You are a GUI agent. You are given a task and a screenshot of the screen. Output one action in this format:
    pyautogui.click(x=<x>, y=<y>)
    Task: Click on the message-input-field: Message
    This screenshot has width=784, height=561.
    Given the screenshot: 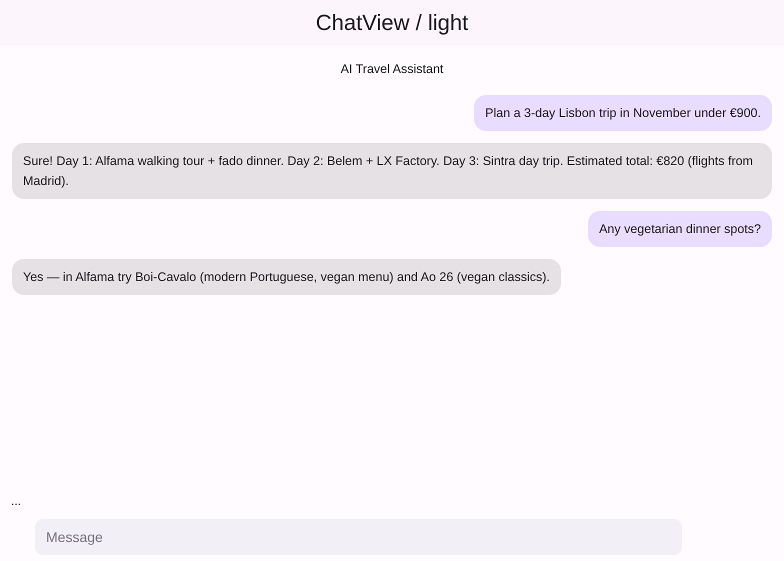 What is the action you would take?
    pyautogui.click(x=358, y=537)
    